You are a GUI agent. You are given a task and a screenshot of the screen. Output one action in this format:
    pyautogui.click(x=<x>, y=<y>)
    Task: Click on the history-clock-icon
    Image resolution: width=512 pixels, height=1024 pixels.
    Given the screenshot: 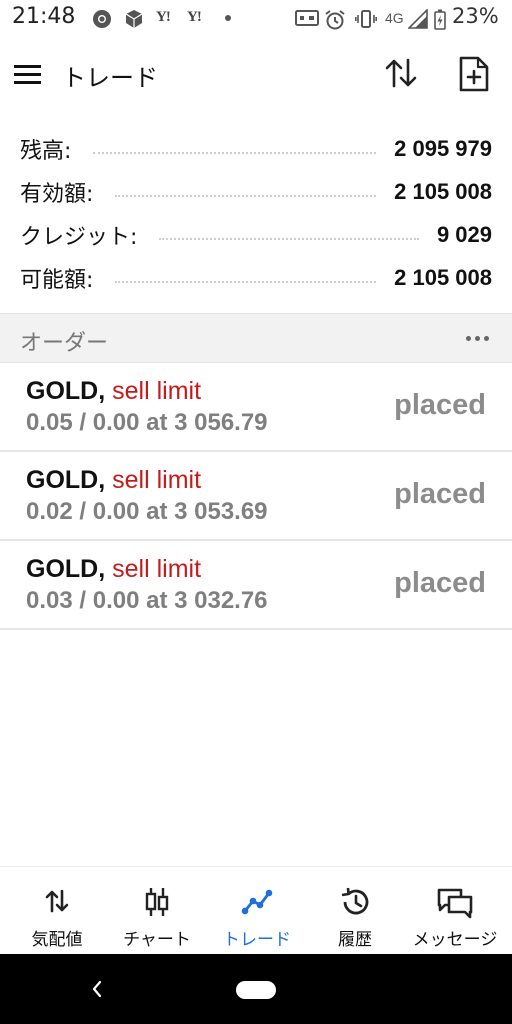 What is the action you would take?
    pyautogui.click(x=355, y=901)
    